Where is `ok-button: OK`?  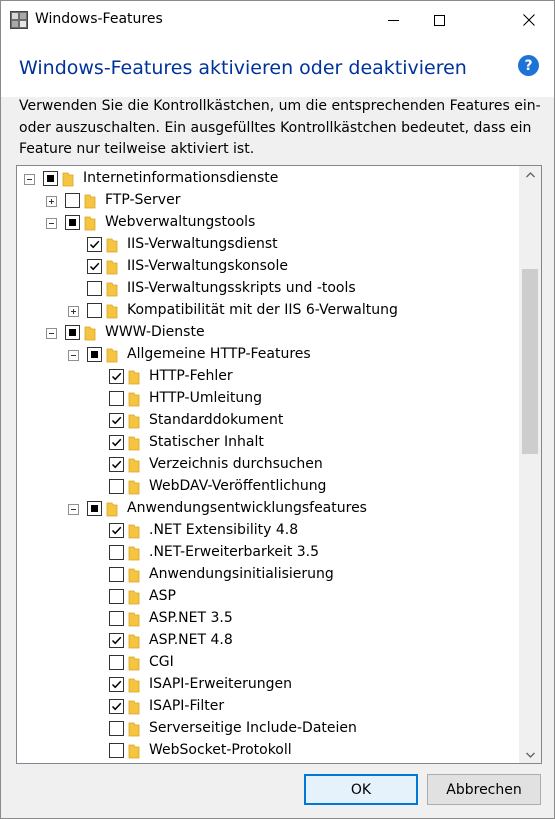
ok-button: OK is located at coordinates (361, 789).